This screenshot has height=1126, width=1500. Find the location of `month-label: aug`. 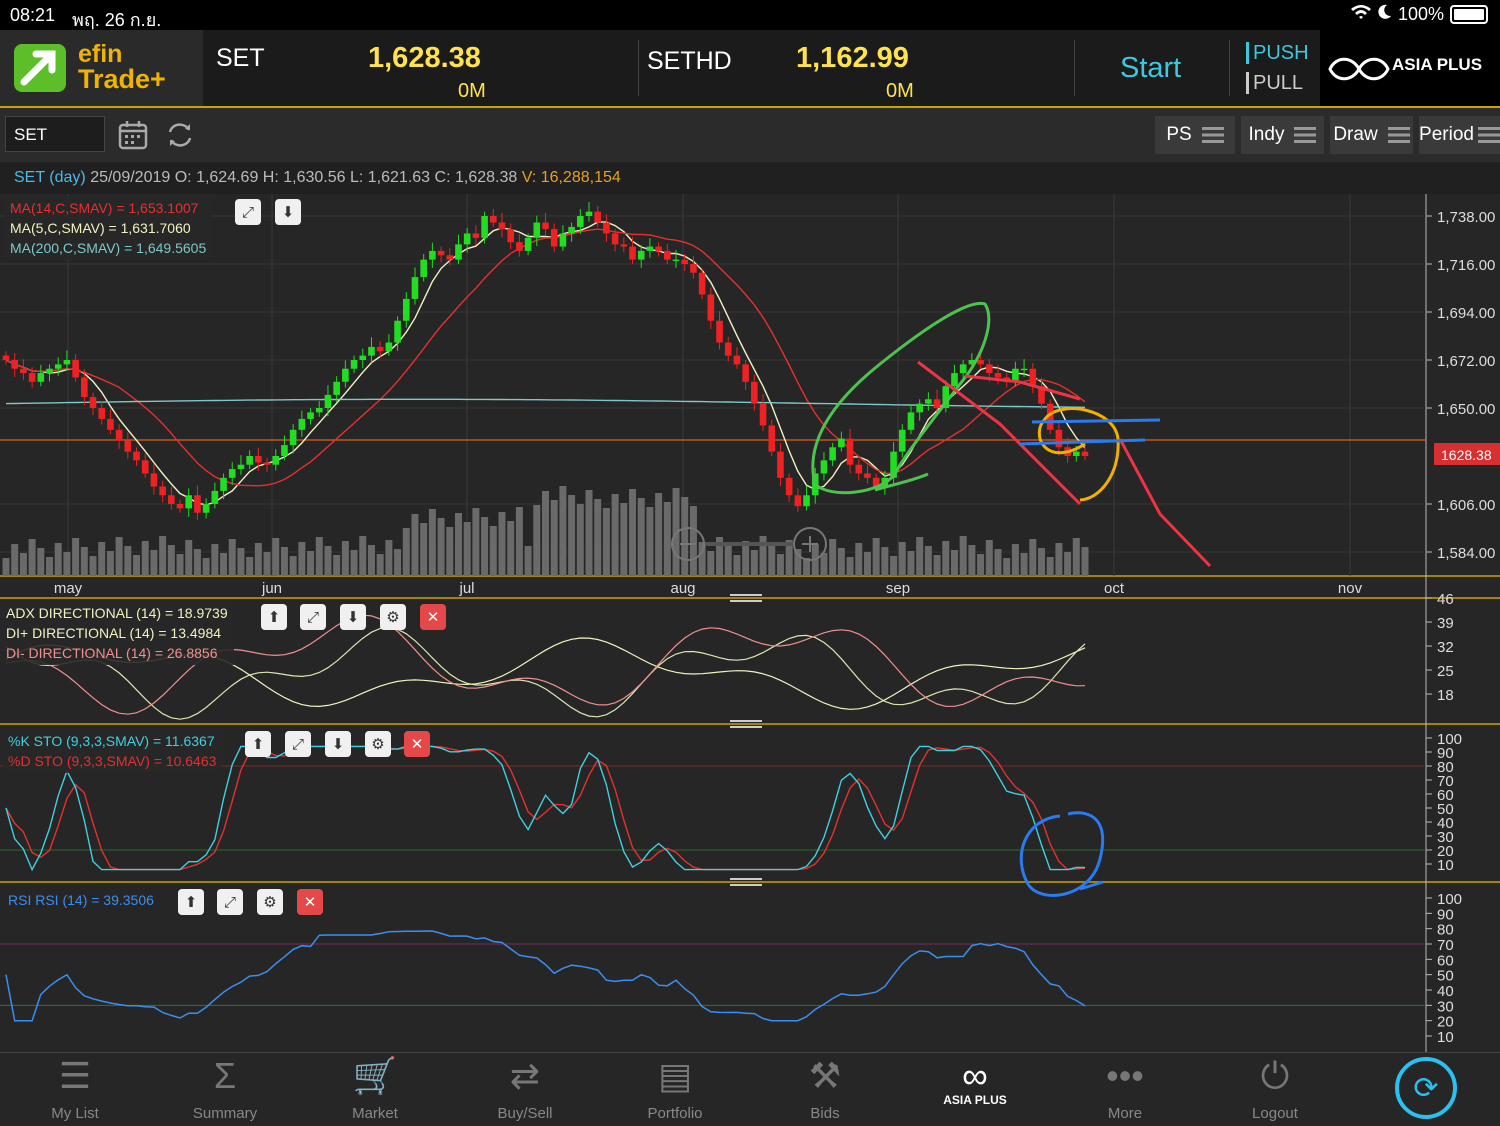

month-label: aug is located at coordinates (682, 588).